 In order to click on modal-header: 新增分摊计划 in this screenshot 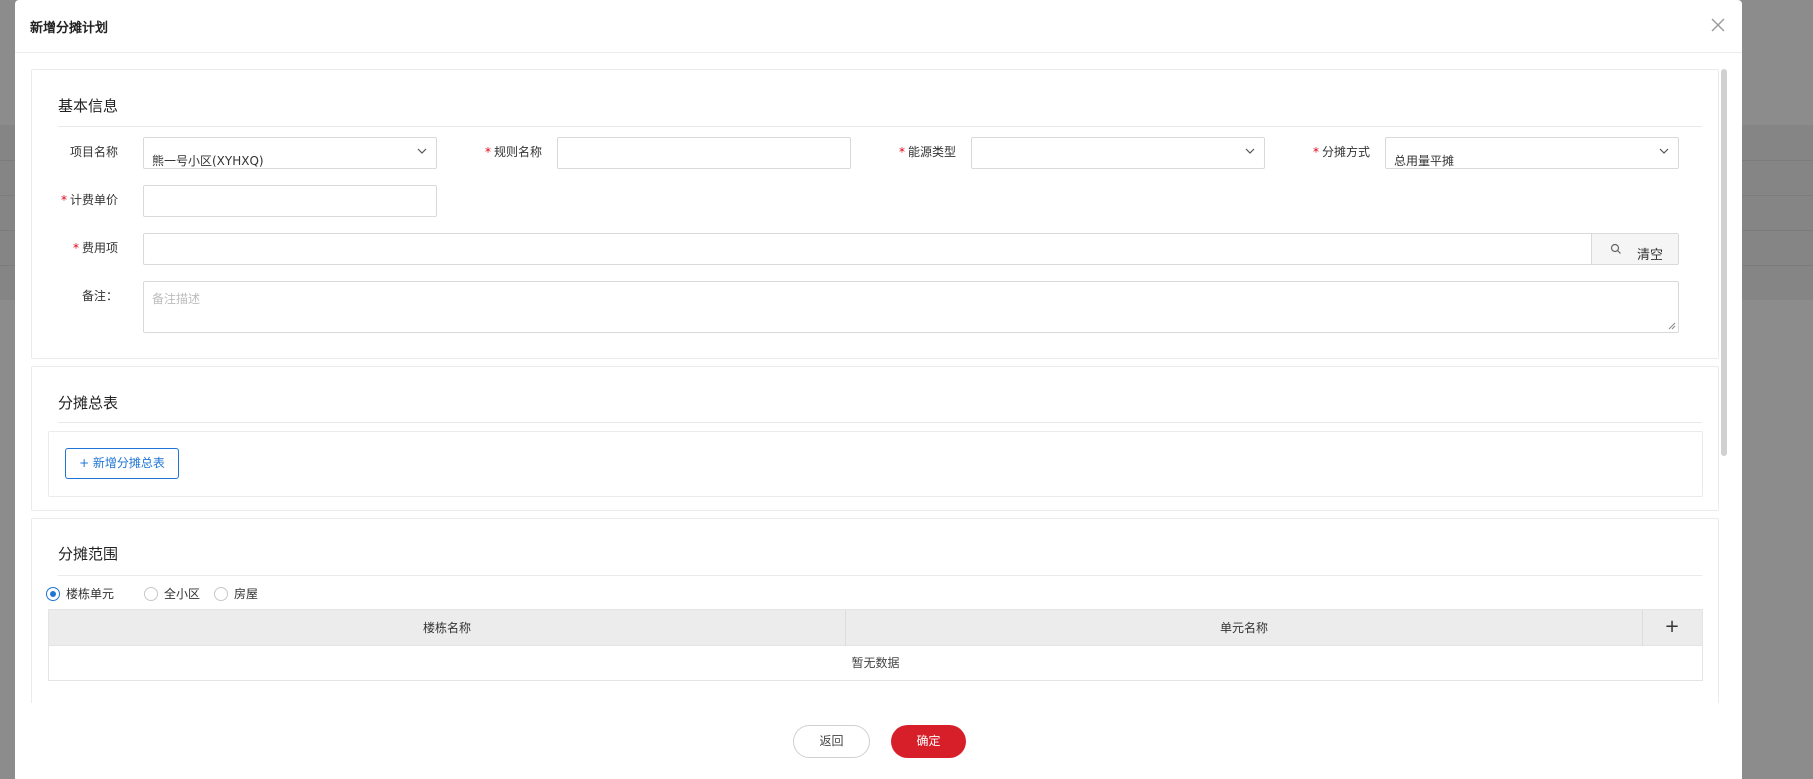, I will do `click(878, 26)`.